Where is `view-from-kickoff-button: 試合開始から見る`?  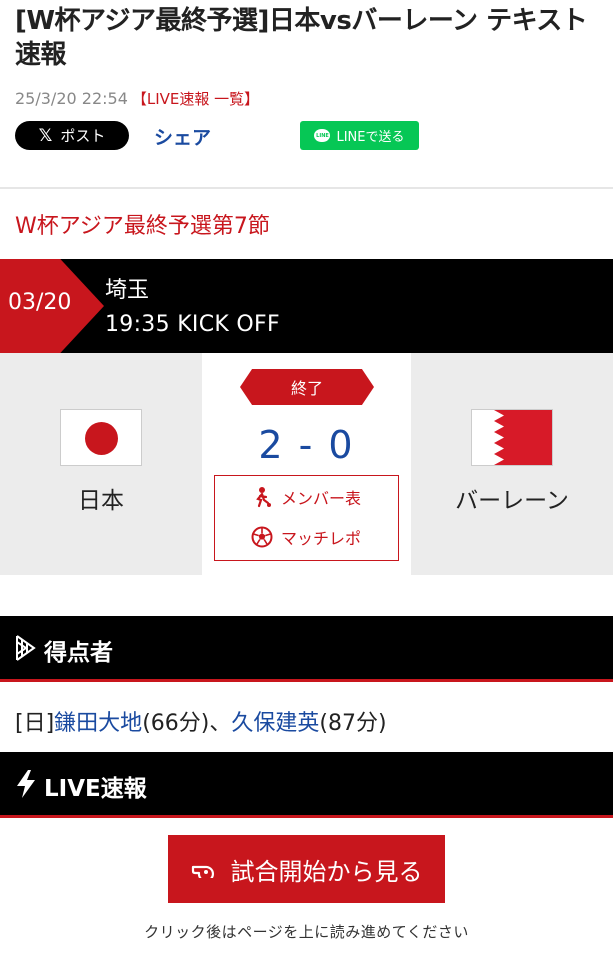 view-from-kickoff-button: 試合開始から見る is located at coordinates (306, 869).